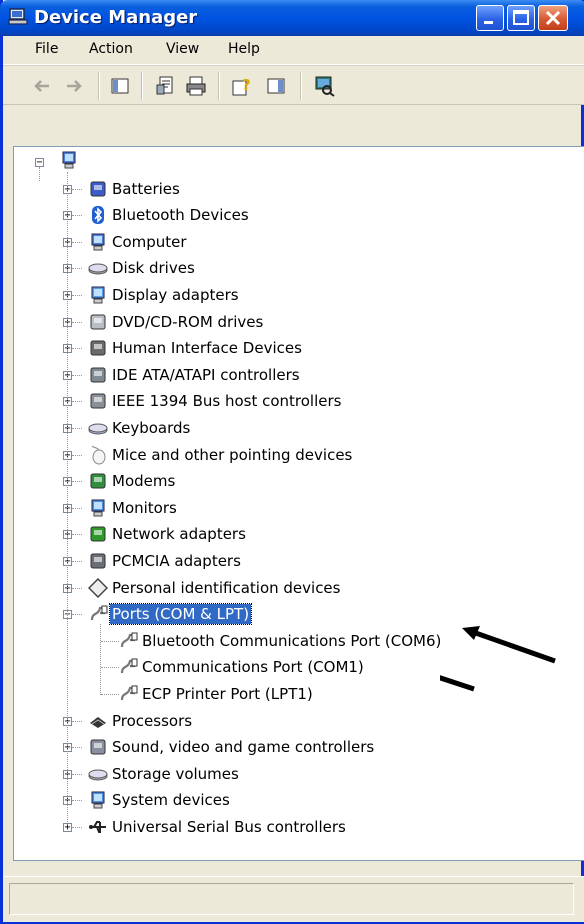 This screenshot has width=584, height=924. Describe the element at coordinates (120, 86) in the screenshot. I see `show-hide-console-tree-icon` at that location.